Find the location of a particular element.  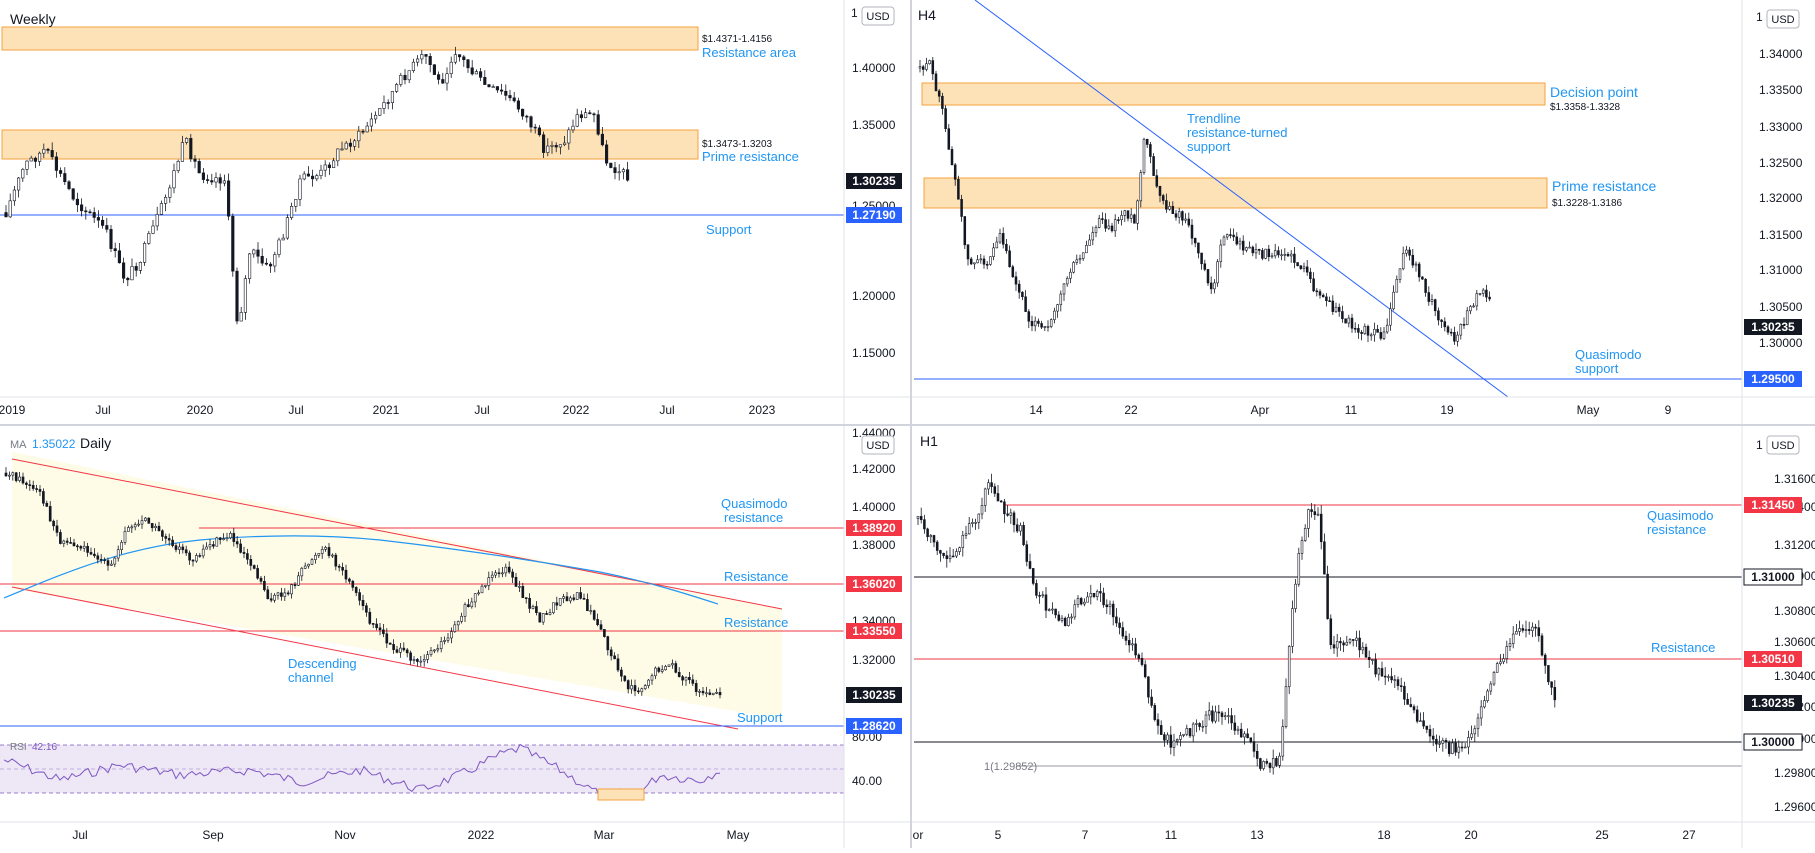

trendline-label: support is located at coordinates (1209, 146).